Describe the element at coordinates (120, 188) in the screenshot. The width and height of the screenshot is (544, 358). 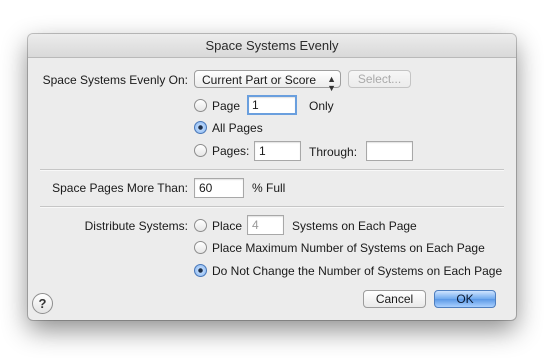
I see `space-more-label: Space Pages More Than:` at that location.